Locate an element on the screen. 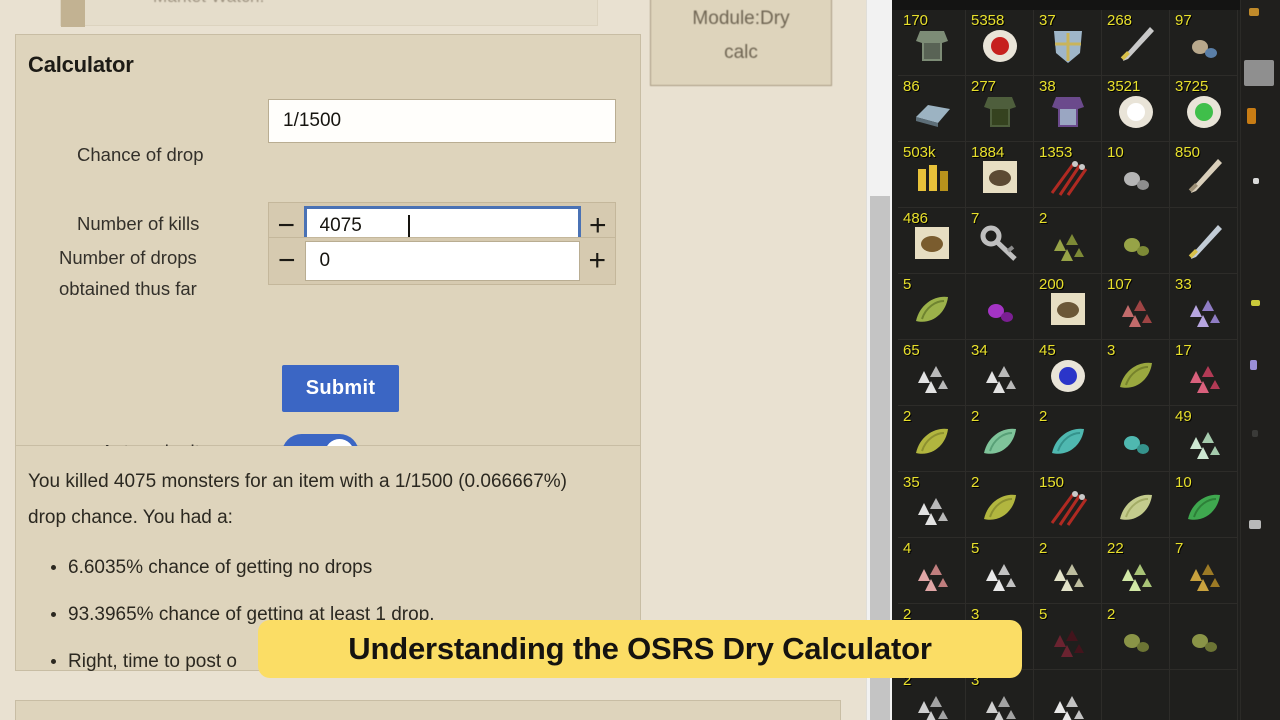 The height and width of the screenshot is (720, 1280). bank-slot: 37 is located at coordinates (1068, 43).